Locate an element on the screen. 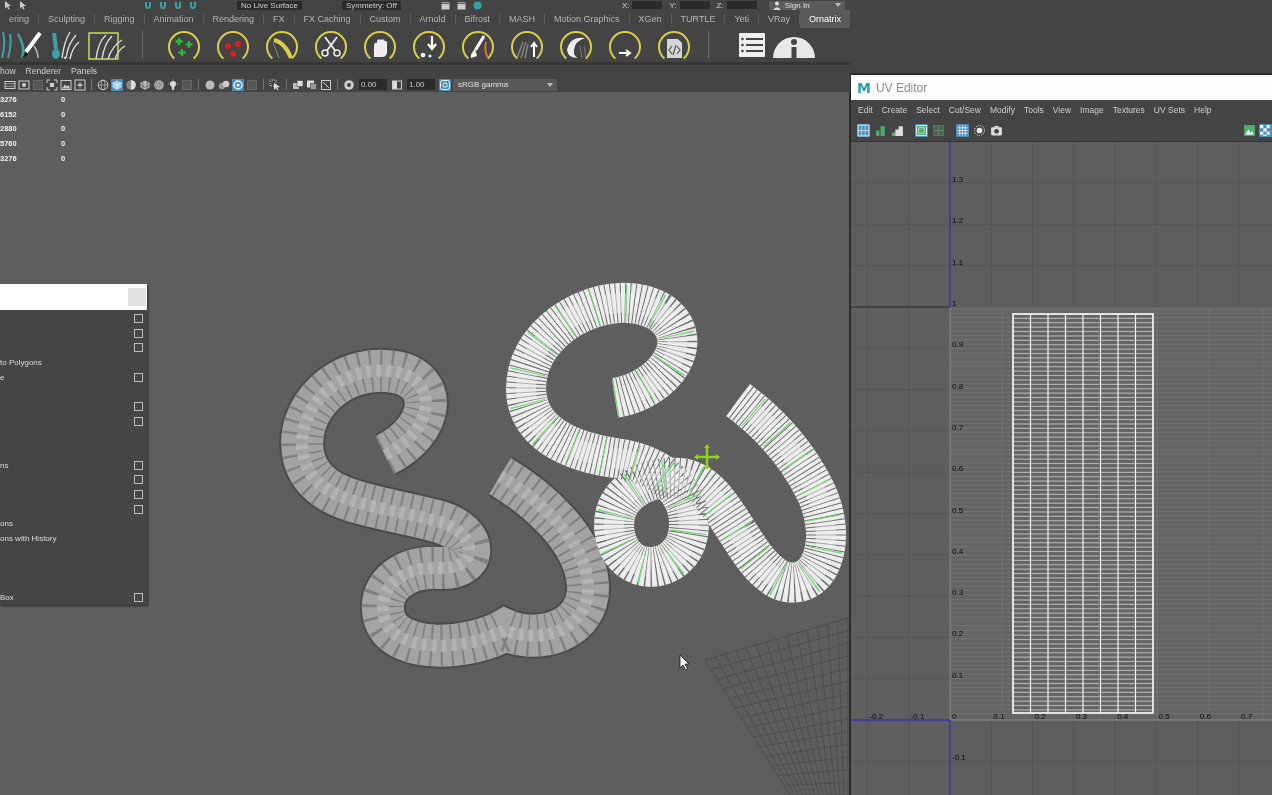 This screenshot has width=1272, height=795. shelf-tab: VRay is located at coordinates (779, 19).